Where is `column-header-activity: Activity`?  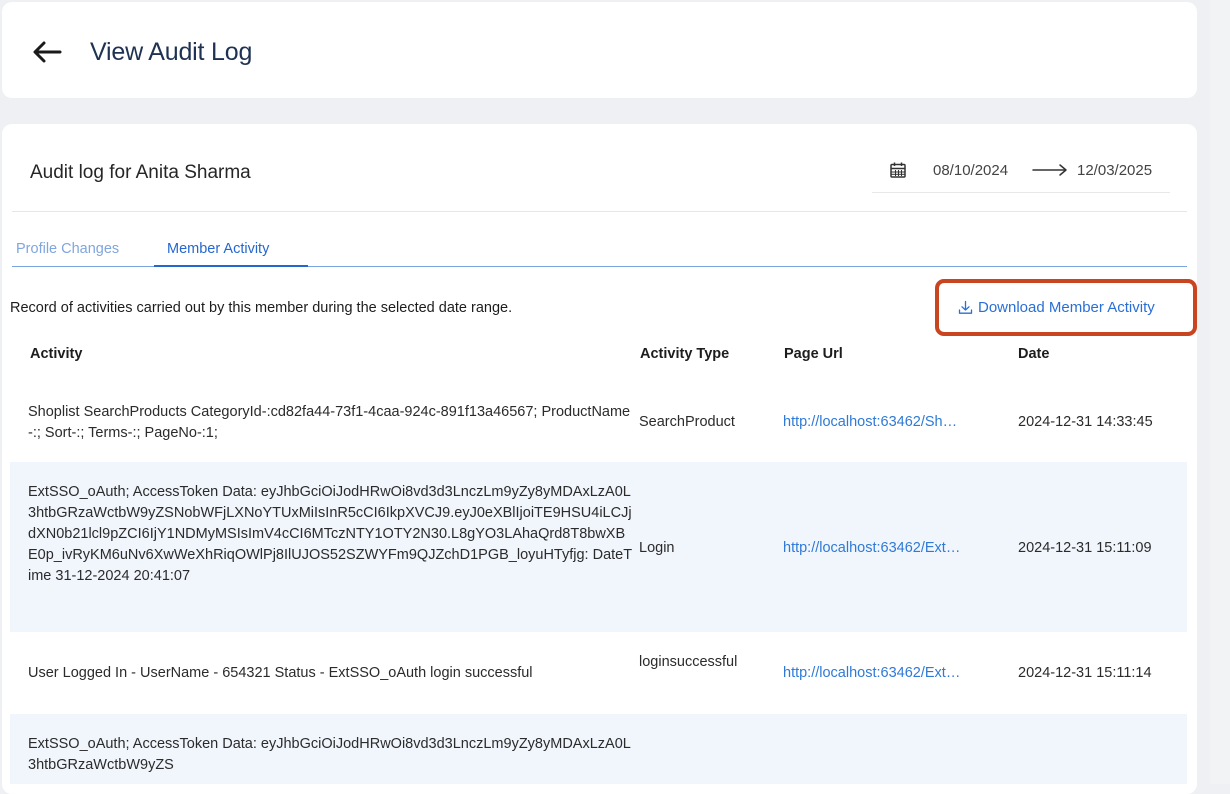 column-header-activity: Activity is located at coordinates (56, 354).